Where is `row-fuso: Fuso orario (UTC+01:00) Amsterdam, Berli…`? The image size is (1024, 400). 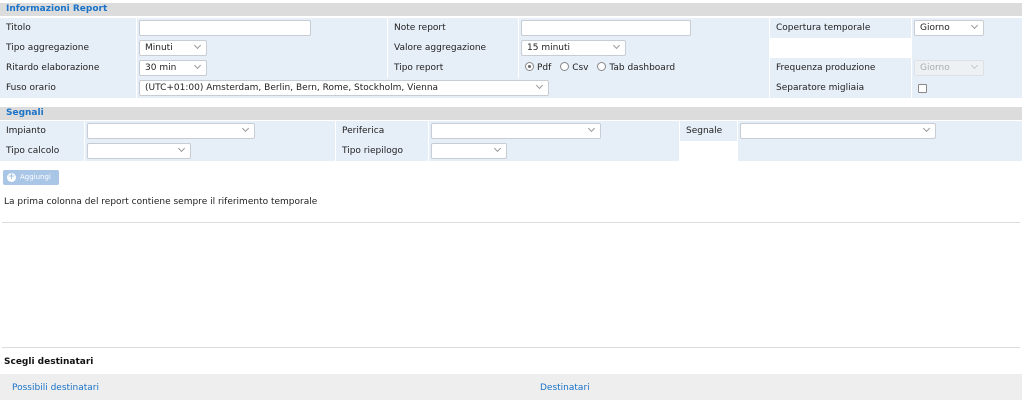 row-fuso: Fuso orario (UTC+01:00) Amsterdam, Berli… is located at coordinates (511, 88).